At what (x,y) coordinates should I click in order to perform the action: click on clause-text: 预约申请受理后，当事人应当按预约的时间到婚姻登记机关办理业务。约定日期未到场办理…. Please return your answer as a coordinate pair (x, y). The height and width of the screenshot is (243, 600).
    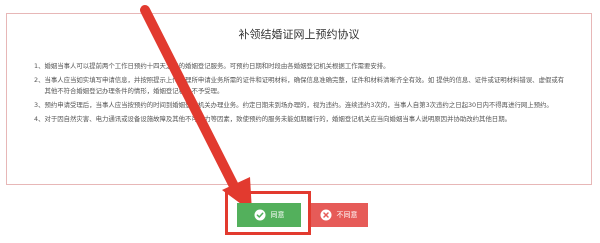
    Looking at the image, I should click on (298, 104).